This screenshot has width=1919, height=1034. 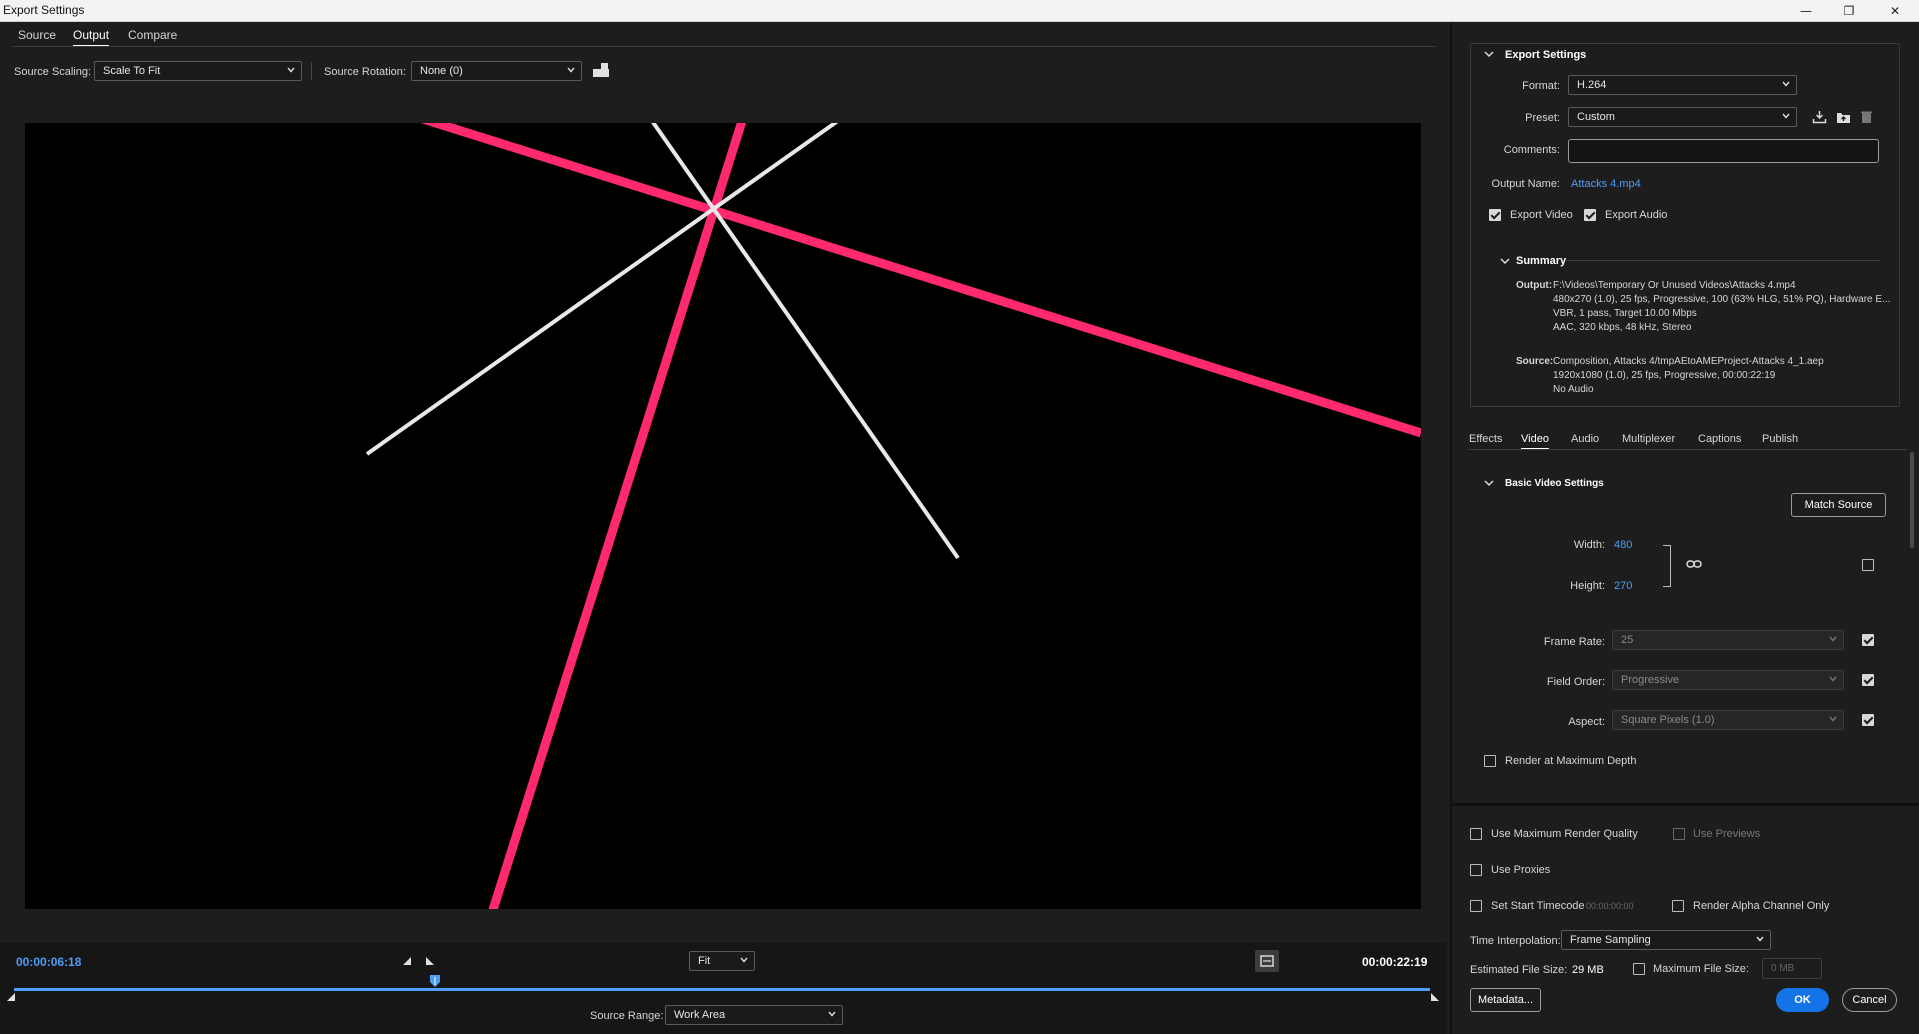 I want to click on aspect-ratio-correction-icon, so click(x=1267, y=961).